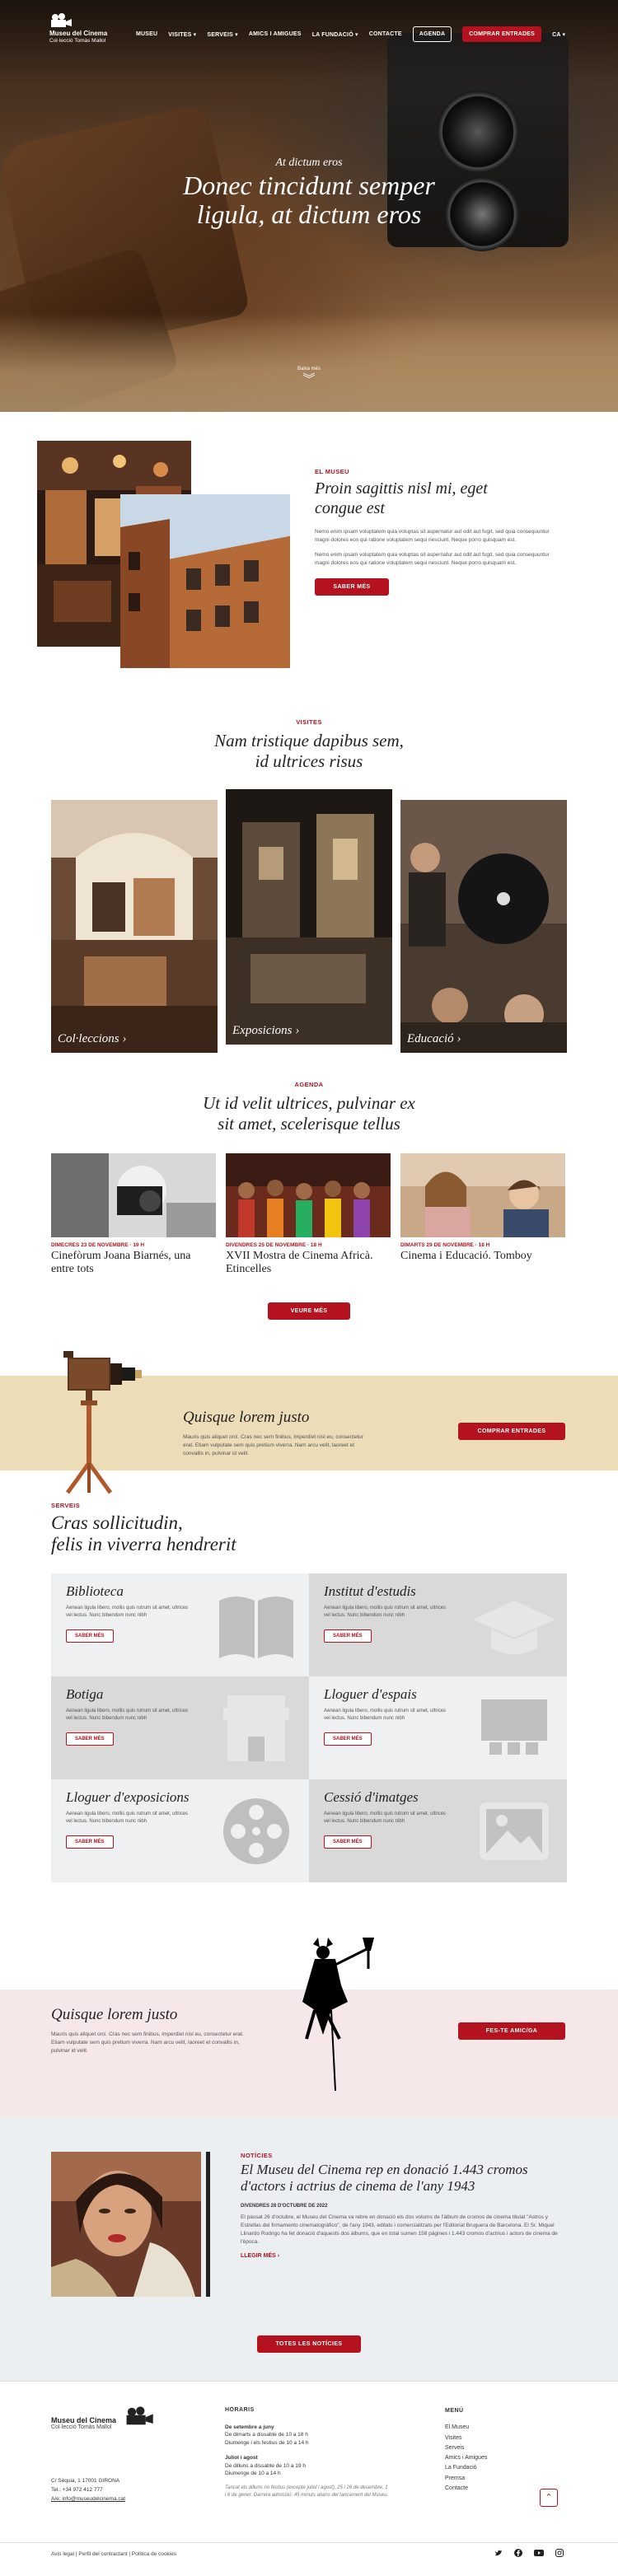 The height and width of the screenshot is (2576, 618). Describe the element at coordinates (445, 1245) in the screenshot. I see `event-date: DIMARTS 29 DE NOVEMBRE · 18 H` at that location.